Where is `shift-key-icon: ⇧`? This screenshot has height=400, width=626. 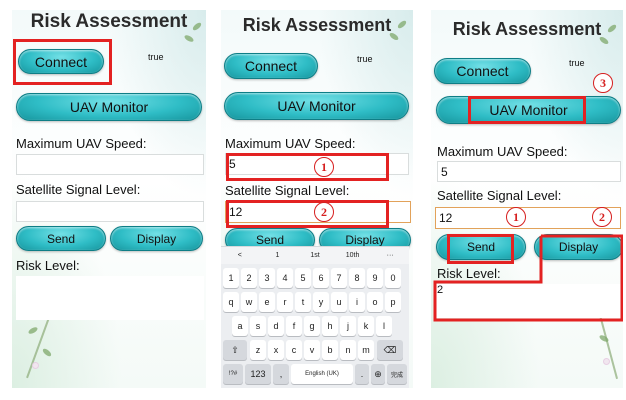
shift-key-icon: ⇧ is located at coordinates (235, 350).